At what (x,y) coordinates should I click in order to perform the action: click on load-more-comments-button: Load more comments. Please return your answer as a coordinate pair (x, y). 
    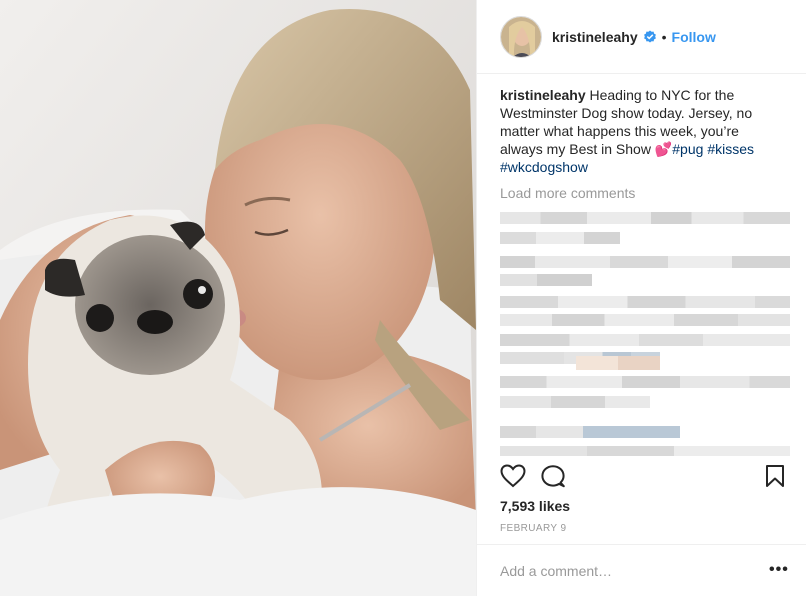
    Looking at the image, I should click on (567, 193).